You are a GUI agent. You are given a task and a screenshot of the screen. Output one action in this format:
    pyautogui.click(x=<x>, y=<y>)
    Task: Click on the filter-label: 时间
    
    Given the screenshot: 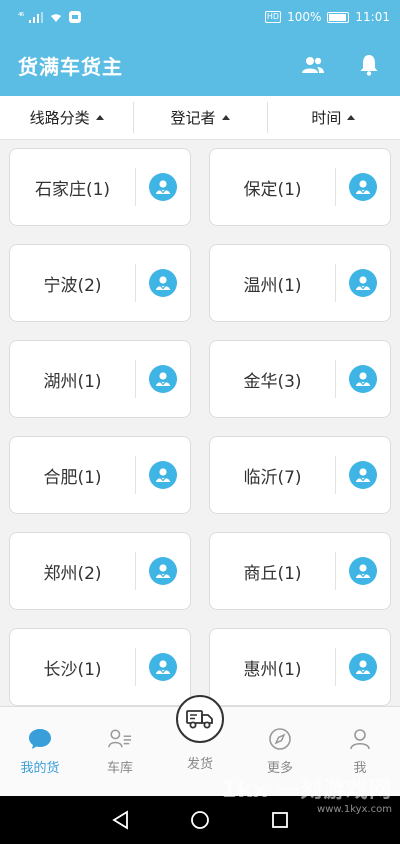 What is the action you would take?
    pyautogui.click(x=326, y=118)
    